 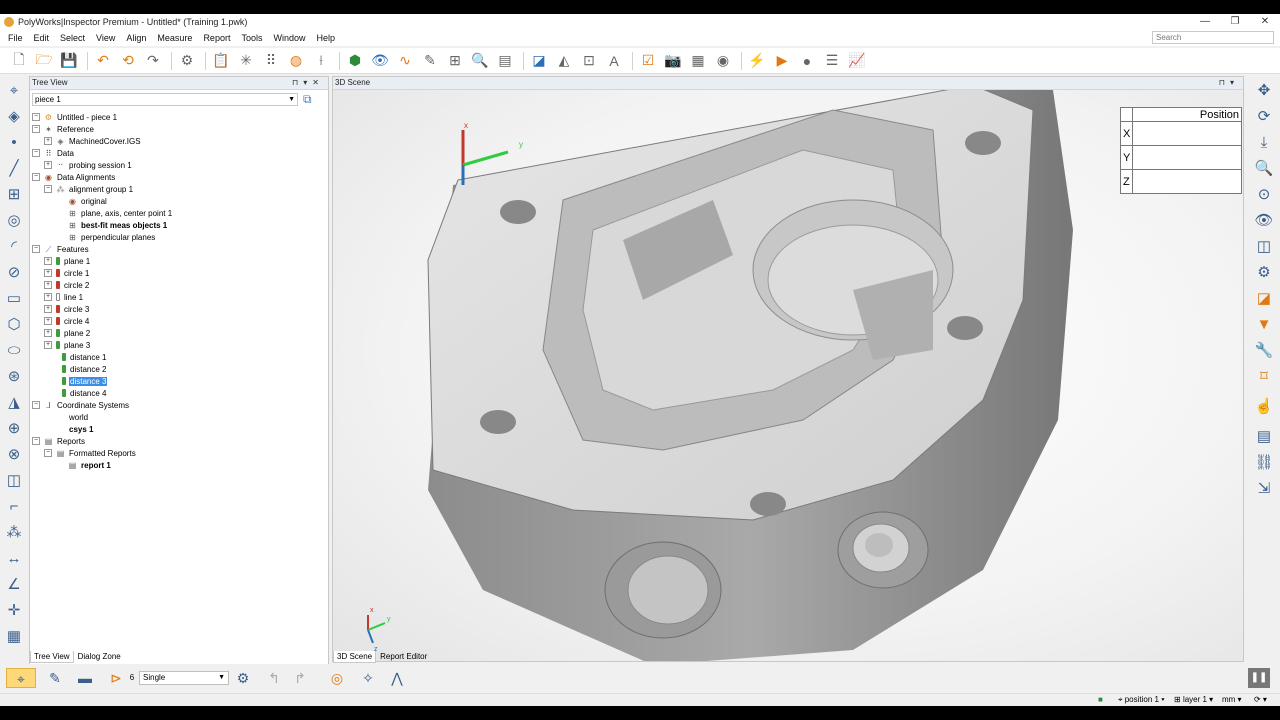 What do you see at coordinates (81, 429) in the screenshot?
I see `tree-row-csys-1: csys 1` at bounding box center [81, 429].